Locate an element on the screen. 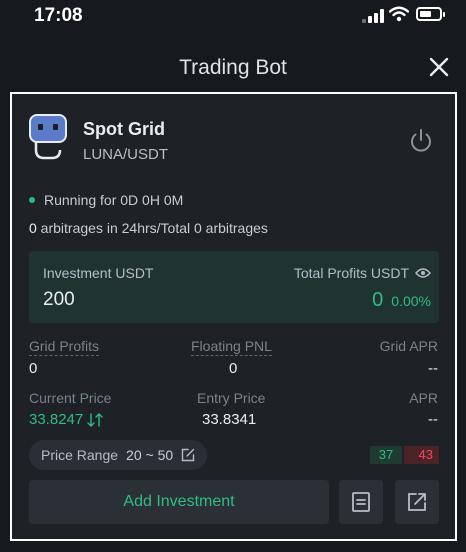 The width and height of the screenshot is (466, 552). sell-order-count: 43 is located at coordinates (421, 455).